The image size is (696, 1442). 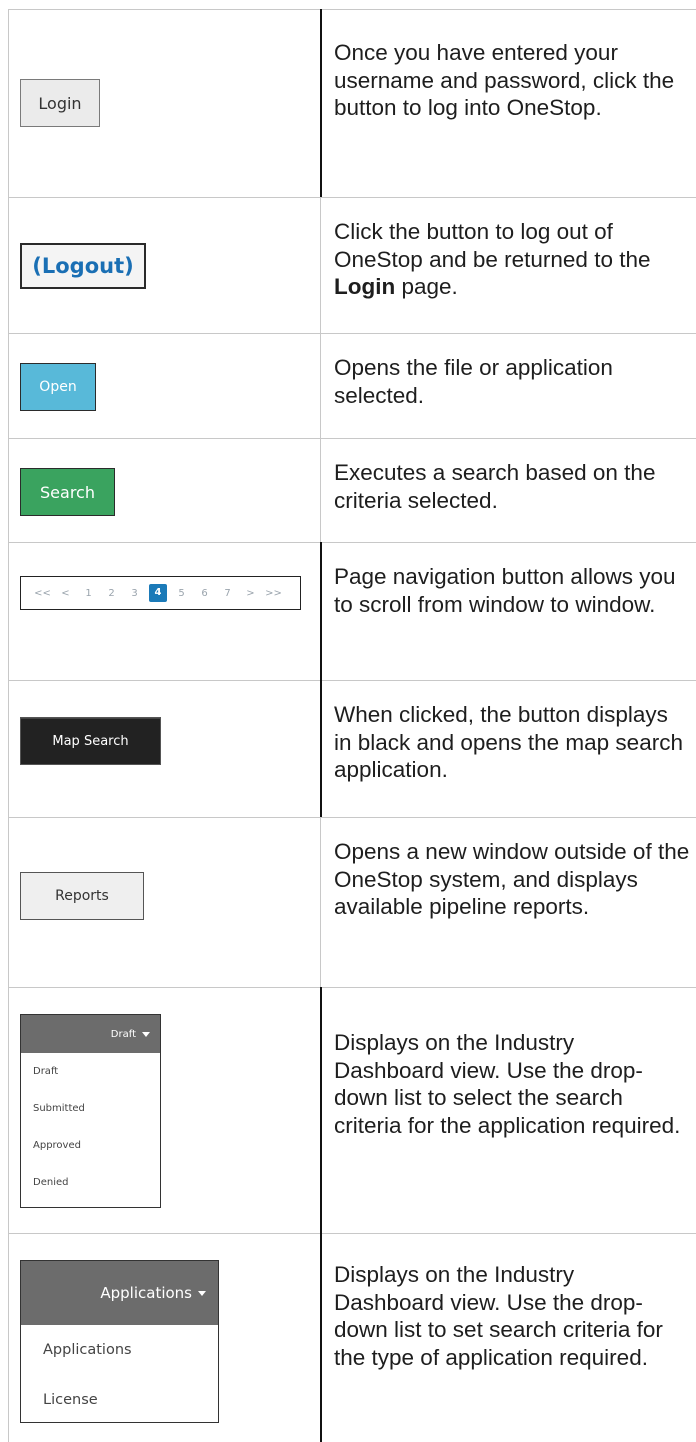 I want to click on logout-description-login-link: Login, so click(x=365, y=286).